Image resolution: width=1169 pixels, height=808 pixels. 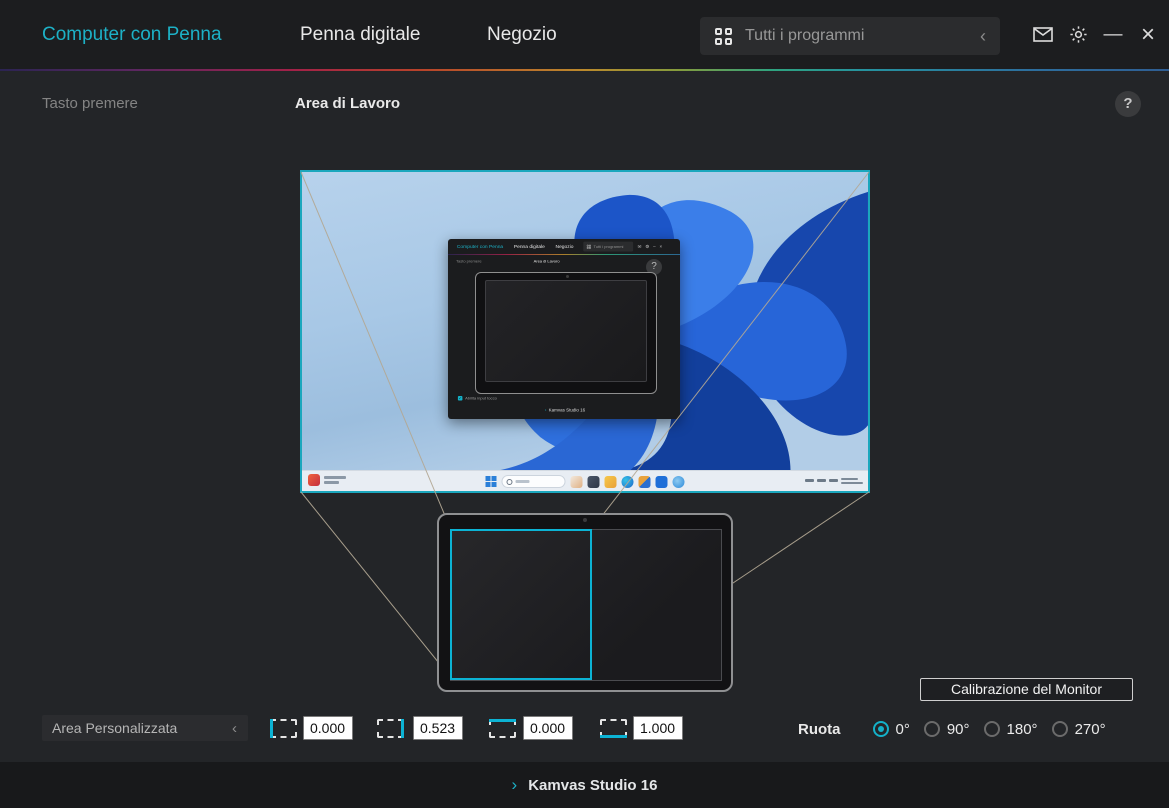 What do you see at coordinates (438, 728) in the screenshot?
I see `coord-width-input` at bounding box center [438, 728].